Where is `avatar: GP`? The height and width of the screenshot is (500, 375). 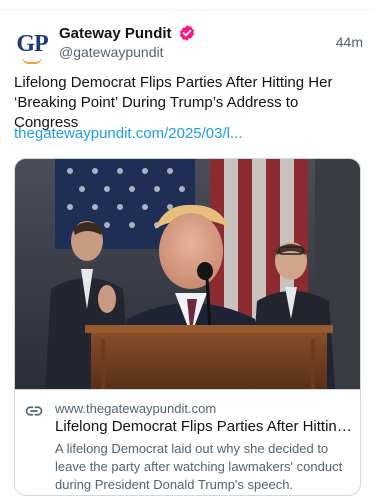
avatar: GP is located at coordinates (32, 48).